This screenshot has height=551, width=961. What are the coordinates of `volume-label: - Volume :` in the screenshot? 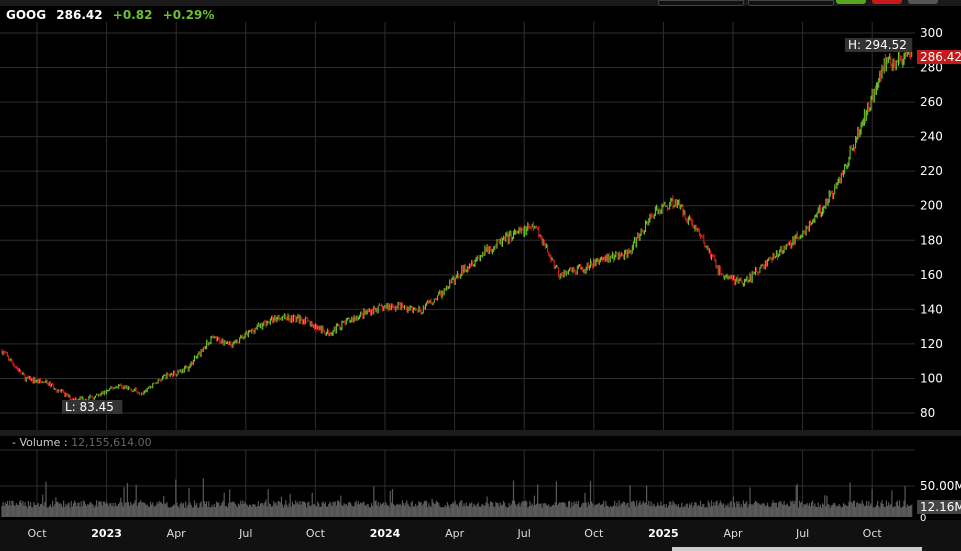 It's located at (40, 442).